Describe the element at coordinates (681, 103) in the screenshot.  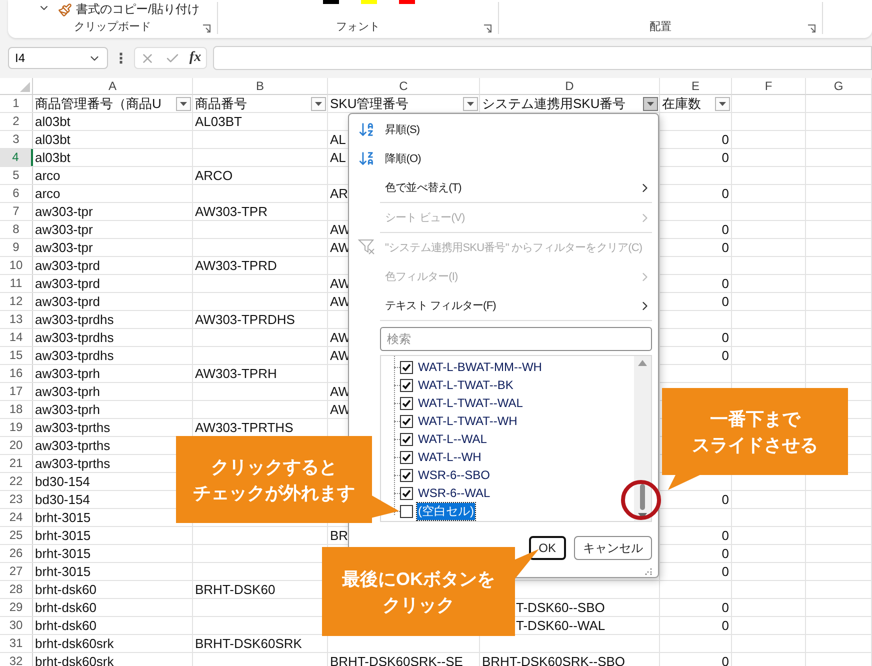
I see `header-cell-text: 在庫数` at that location.